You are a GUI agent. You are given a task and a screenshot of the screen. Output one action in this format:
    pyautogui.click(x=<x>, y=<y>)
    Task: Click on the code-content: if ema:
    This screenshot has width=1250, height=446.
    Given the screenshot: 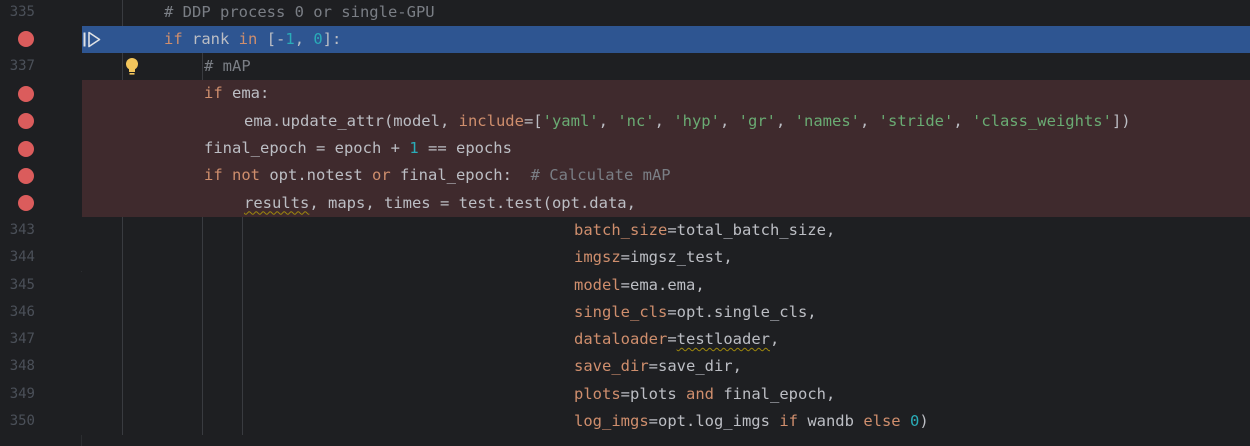 What is the action you would take?
    pyautogui.click(x=666, y=94)
    